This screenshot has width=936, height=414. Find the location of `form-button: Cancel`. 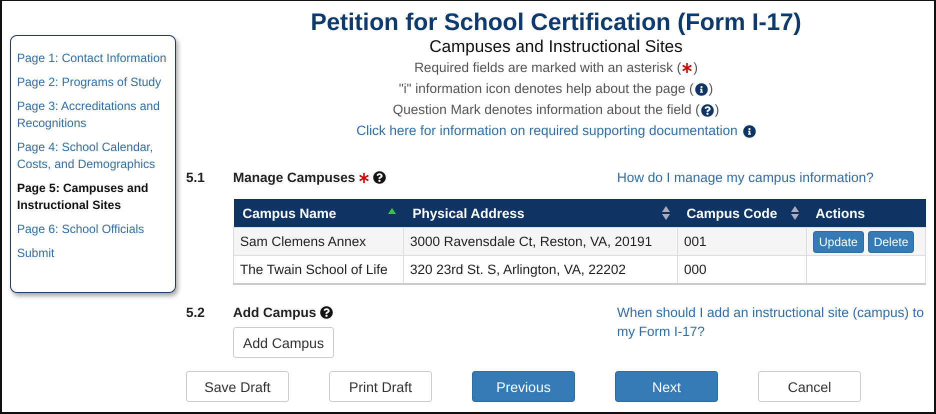

form-button: Cancel is located at coordinates (809, 386).